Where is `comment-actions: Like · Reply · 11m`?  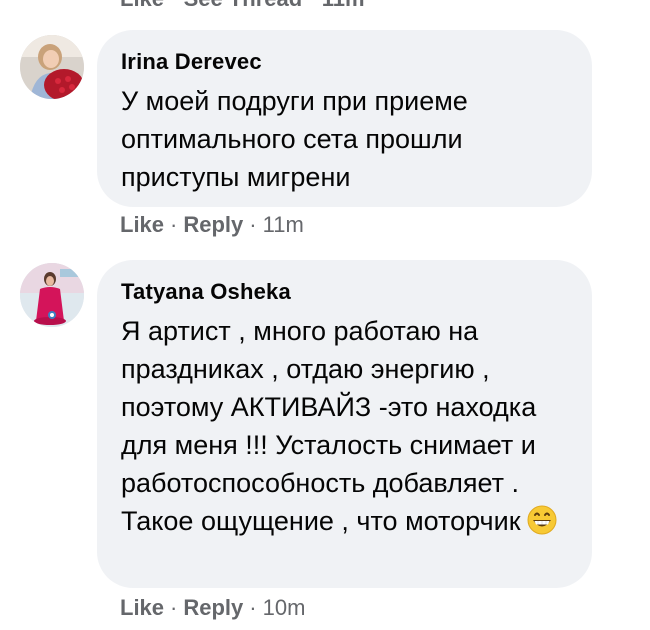
comment-actions: Like · Reply · 11m is located at coordinates (212, 225).